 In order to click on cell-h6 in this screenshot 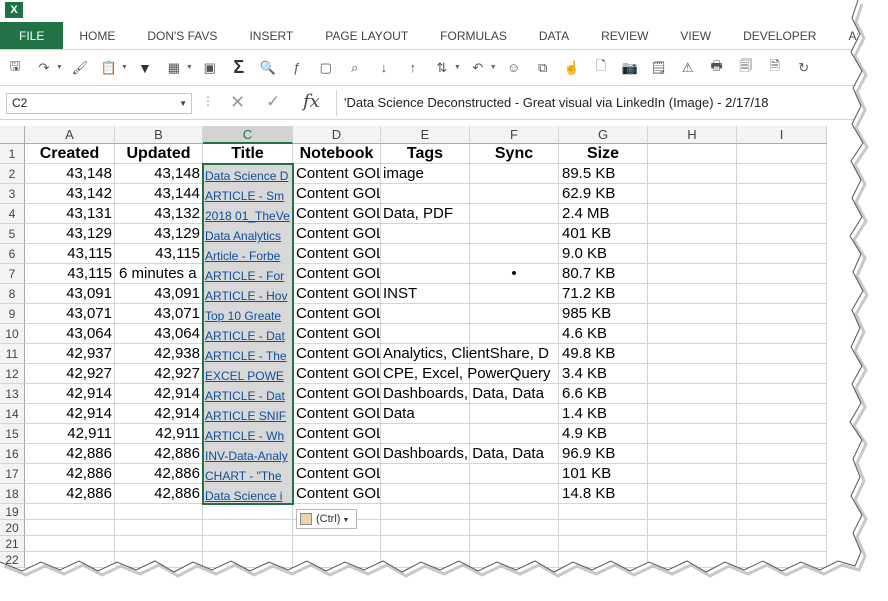, I will do `click(692, 254)`.